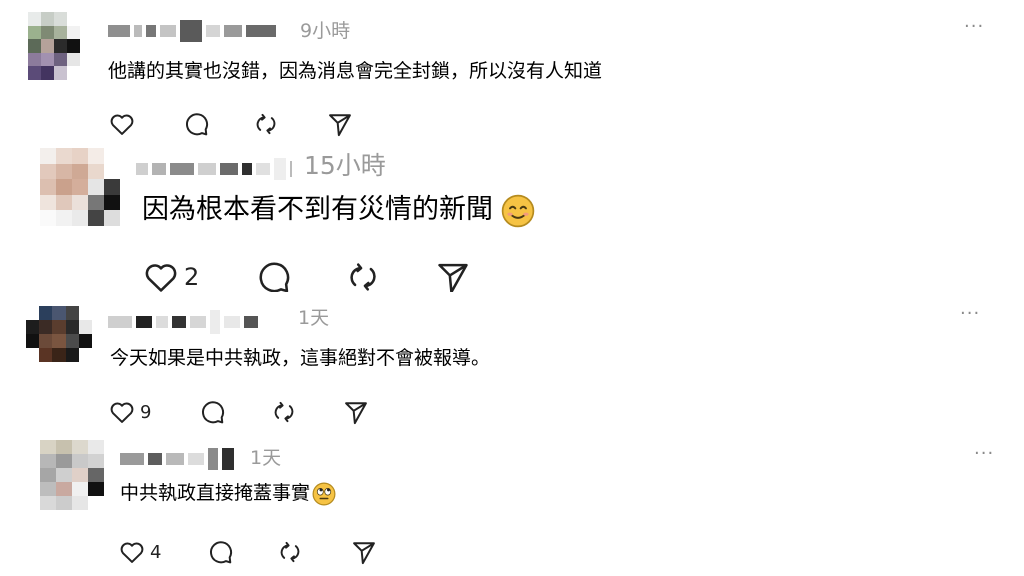  I want to click on comment-text: 今天如果是中共執政，這事絕對不會被報導。, so click(300, 358).